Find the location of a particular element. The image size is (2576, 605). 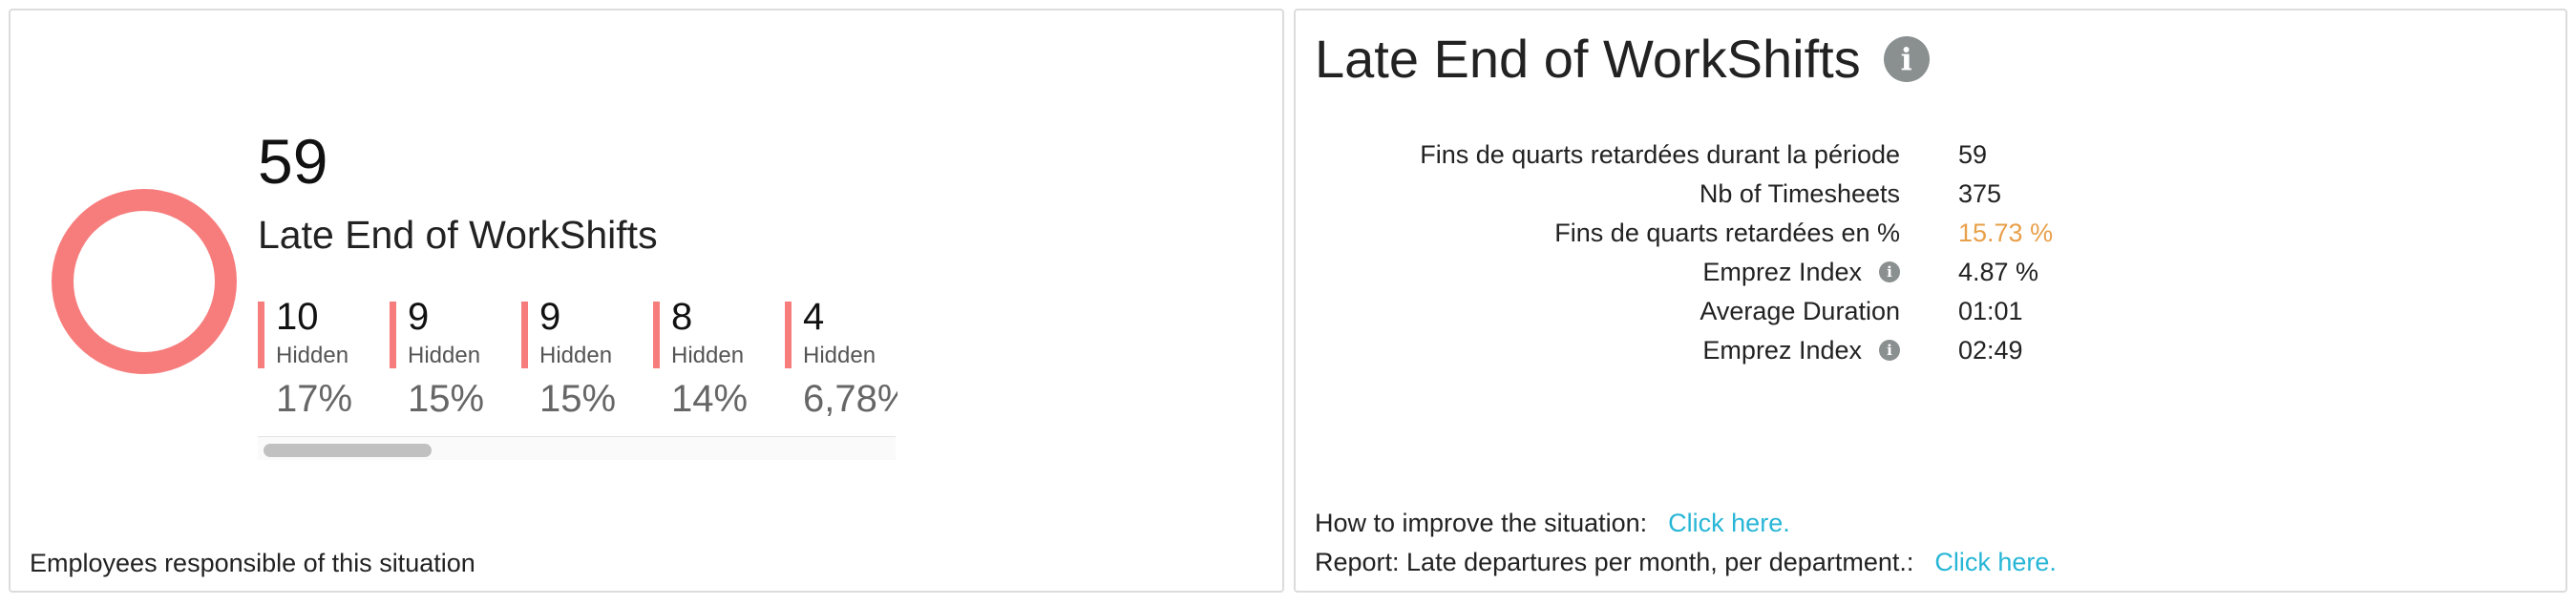

summary-title-text: Late End of WorkShifts is located at coordinates (1588, 59).